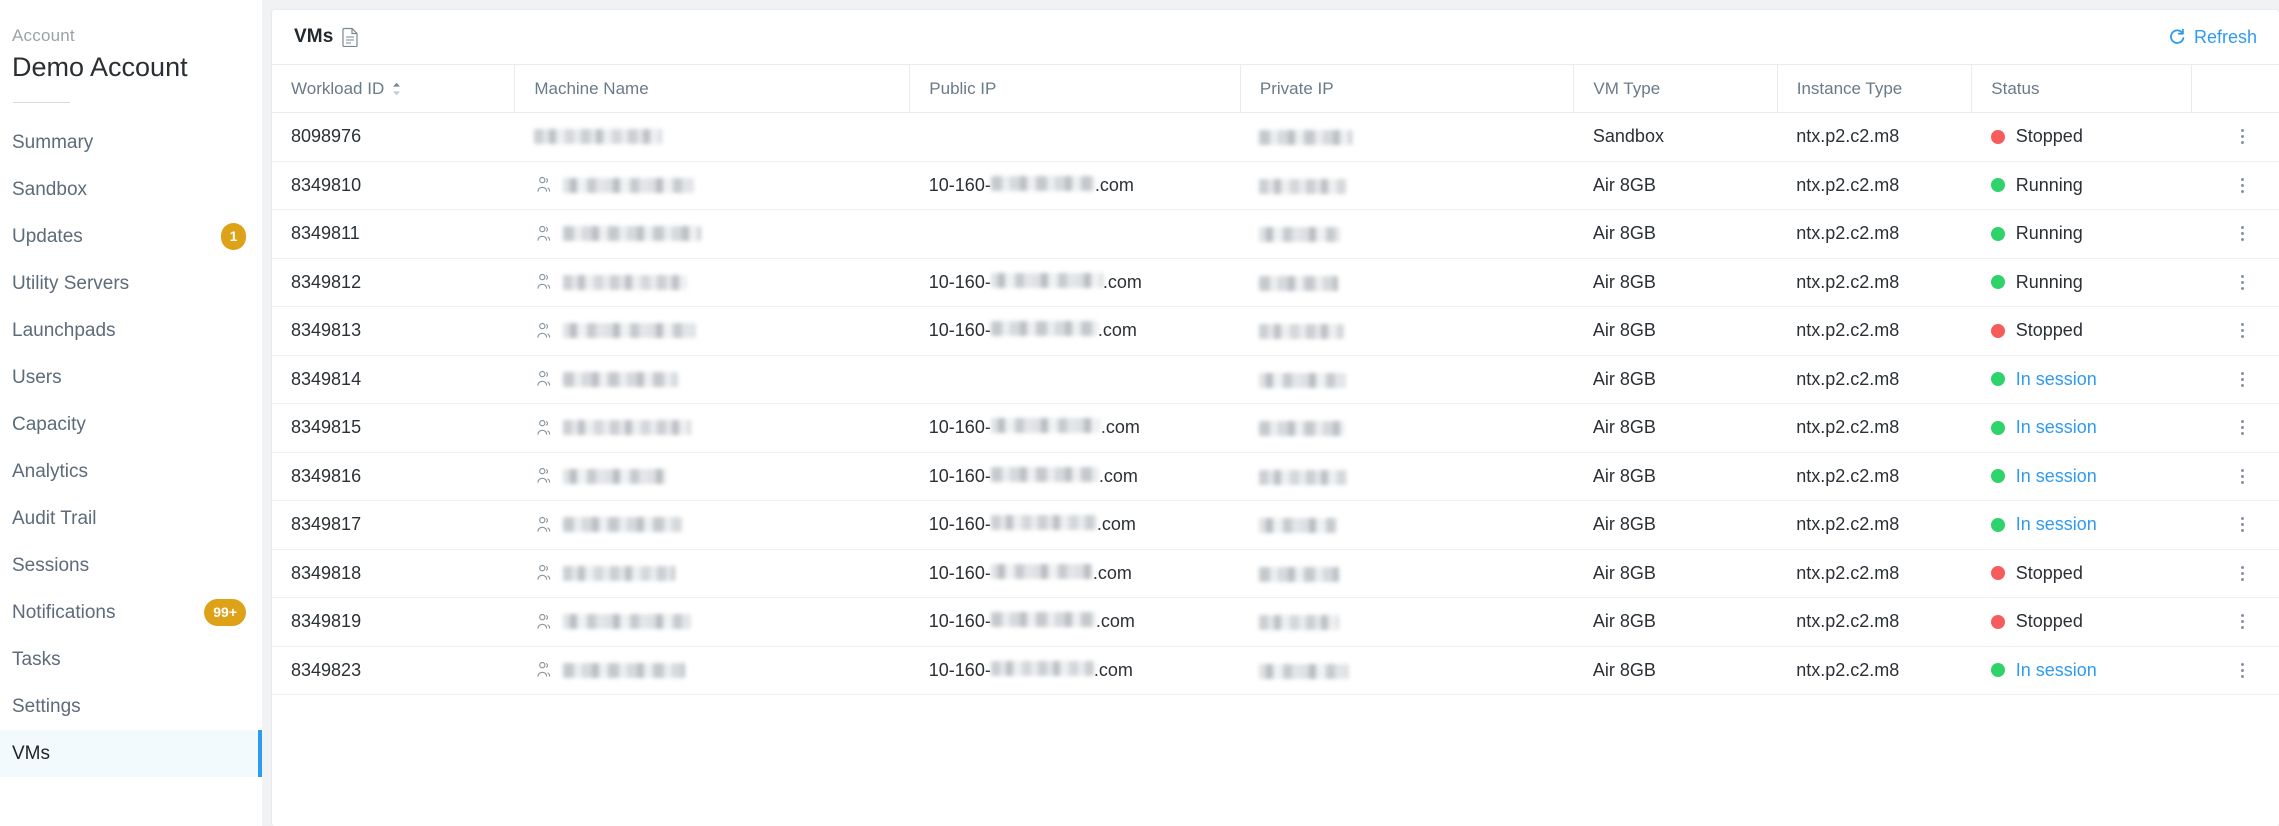 The height and width of the screenshot is (826, 2279). What do you see at coordinates (1275, 137) in the screenshot?
I see `table-row: 8098976 Sandbox ntx.p2.c2.m8 Stopped` at bounding box center [1275, 137].